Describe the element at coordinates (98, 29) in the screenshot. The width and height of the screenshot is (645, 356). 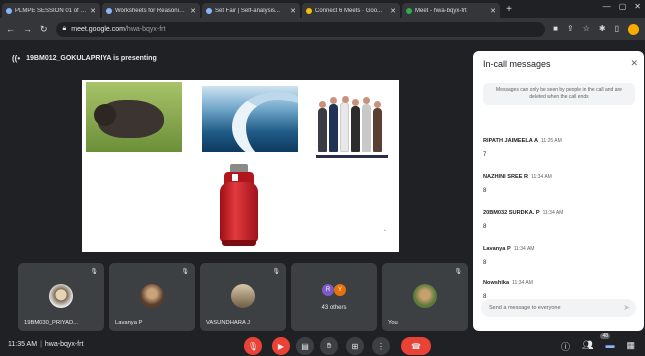
I see `url-host: meet.google.com` at that location.